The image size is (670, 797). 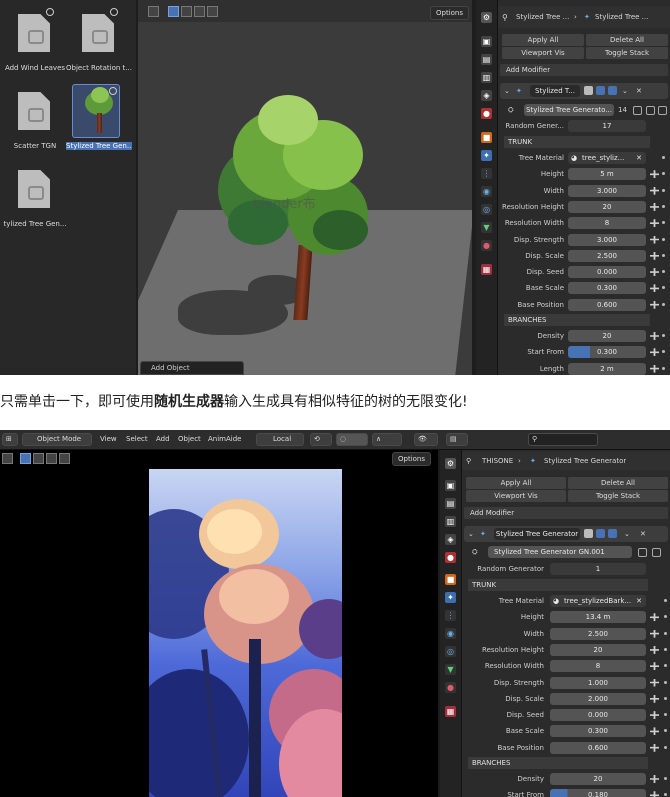 What do you see at coordinates (163, 439) in the screenshot?
I see `menu-add: Add` at bounding box center [163, 439].